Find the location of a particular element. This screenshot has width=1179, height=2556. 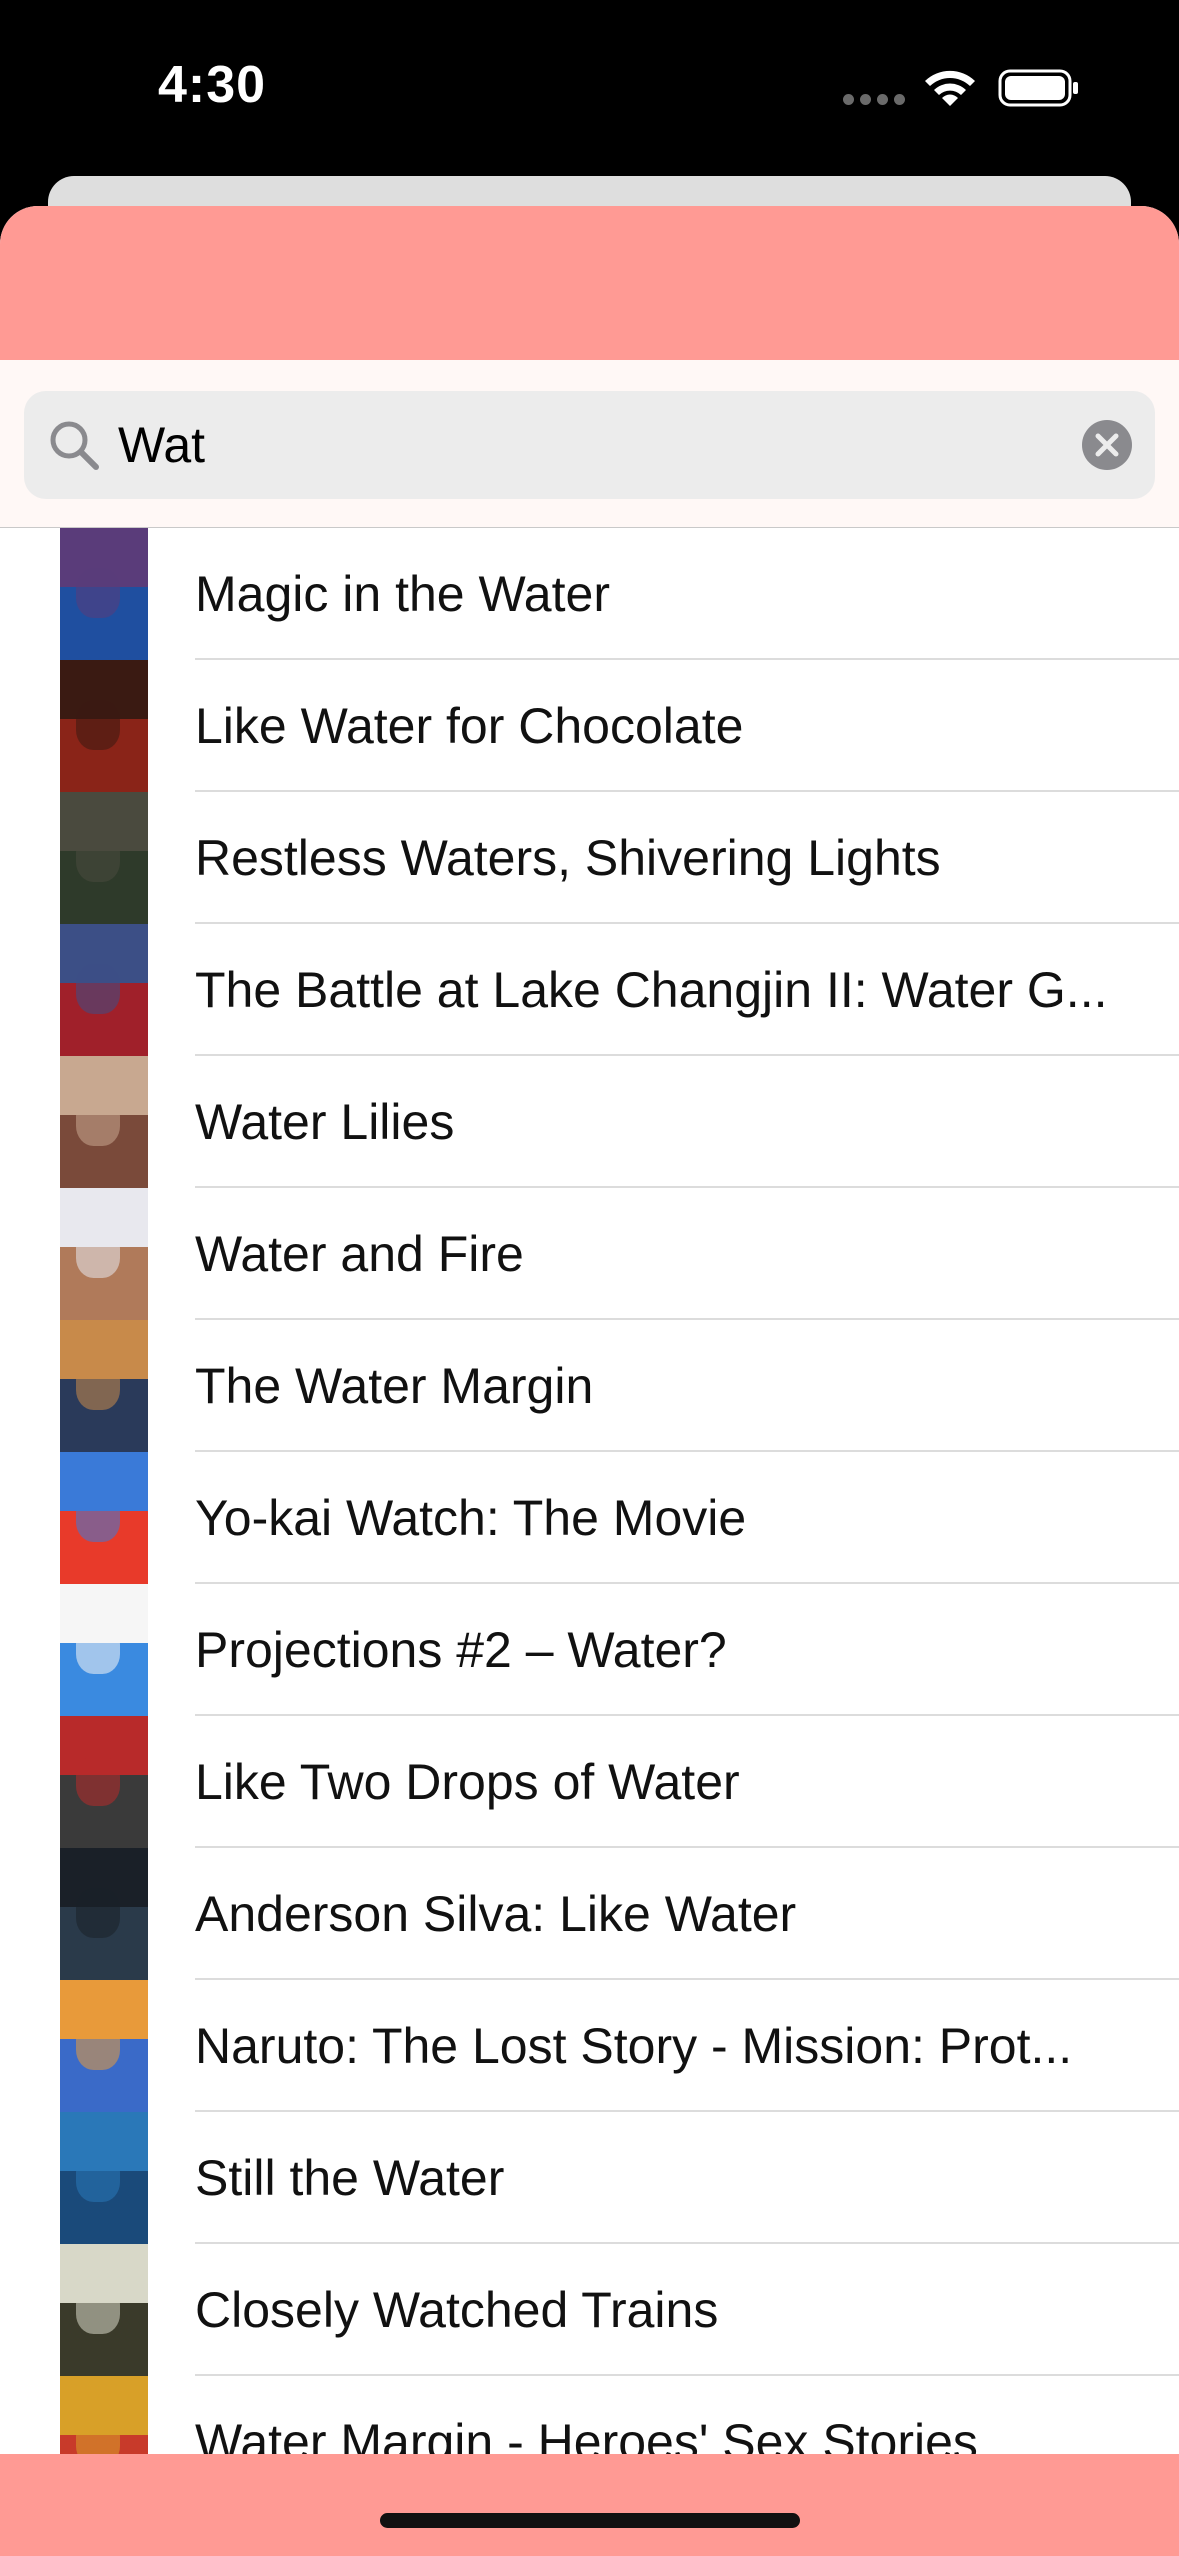

movie-title: Projections #2 – Water? is located at coordinates (461, 1650).